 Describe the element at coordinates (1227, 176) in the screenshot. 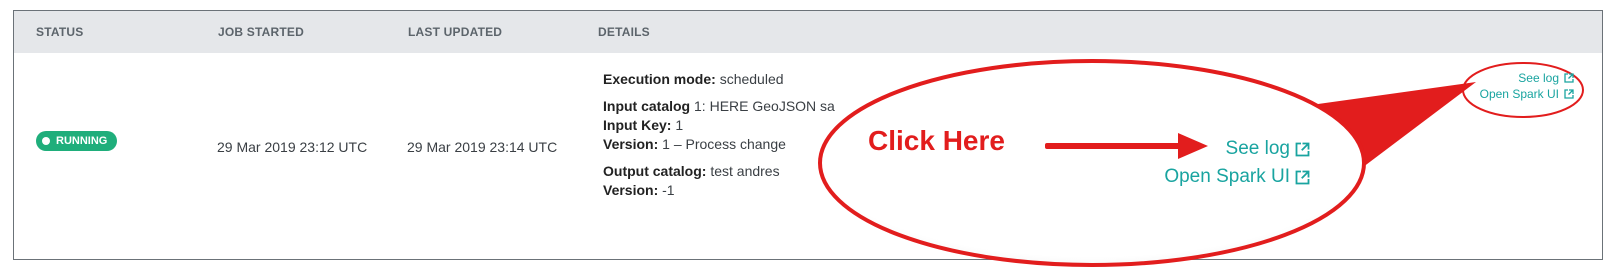

I see `zoomed-open-spark-ui-label: Open Spark UI` at that location.